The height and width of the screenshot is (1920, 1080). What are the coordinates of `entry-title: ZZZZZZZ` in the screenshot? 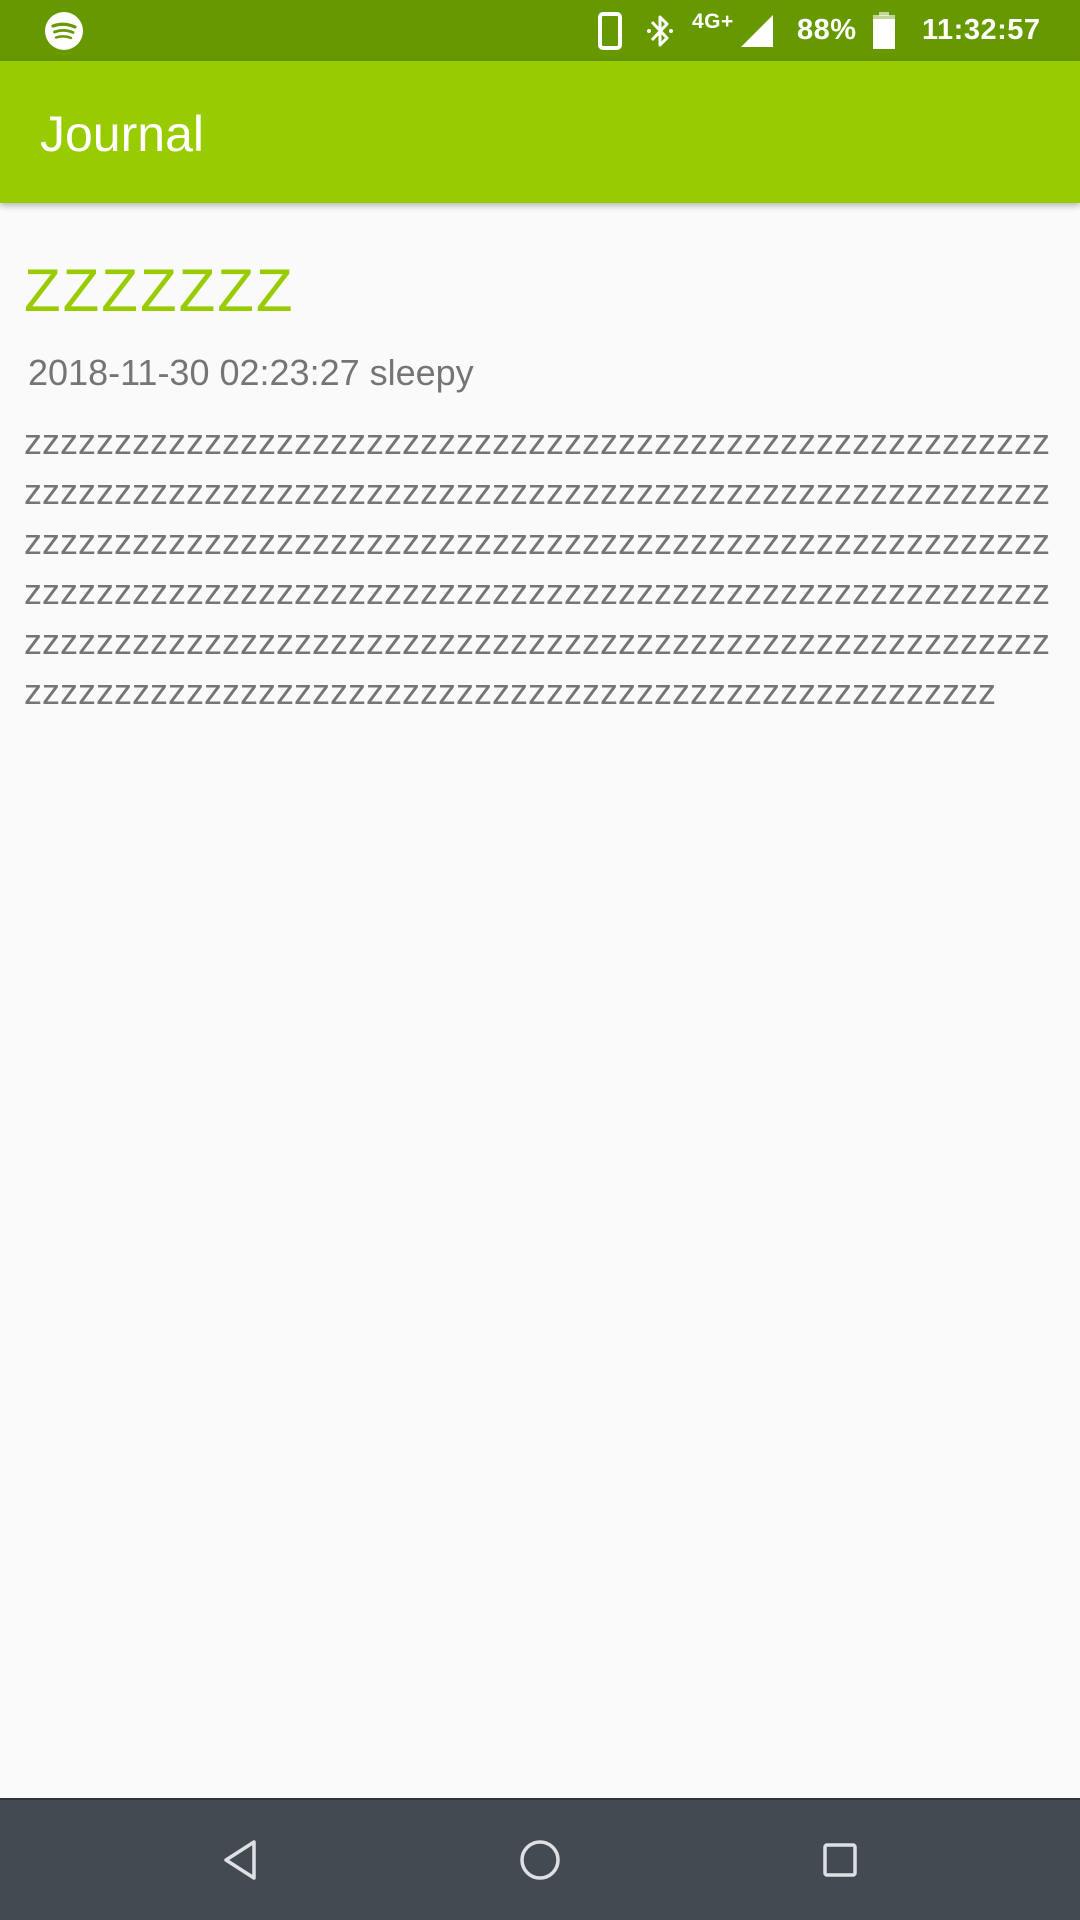 It's located at (159, 290).